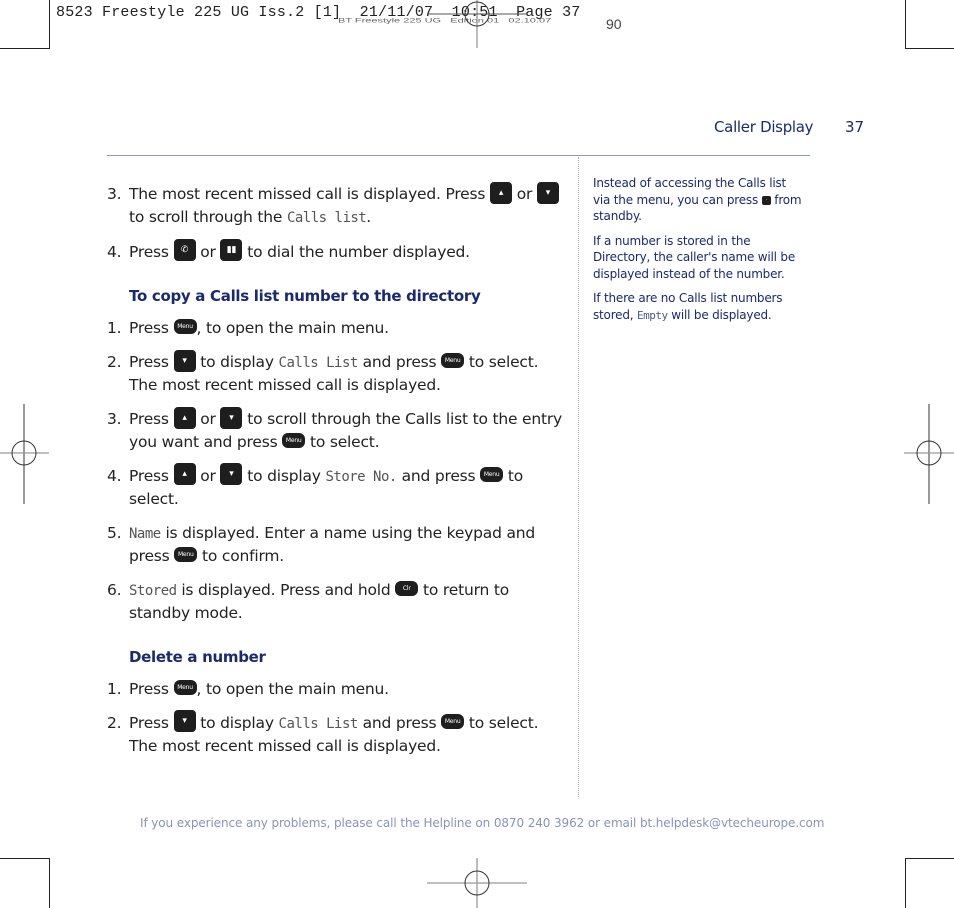 The width and height of the screenshot is (954, 908). I want to click on lcd-text-name: Name, so click(145, 533).